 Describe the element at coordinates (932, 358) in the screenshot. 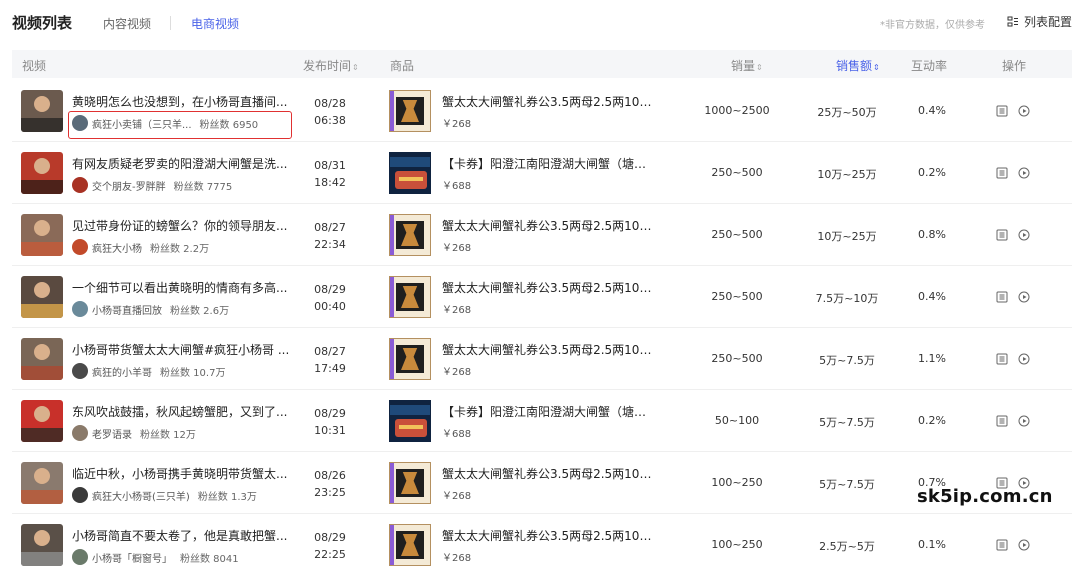

I see `interaction-rate: 1.1%` at that location.